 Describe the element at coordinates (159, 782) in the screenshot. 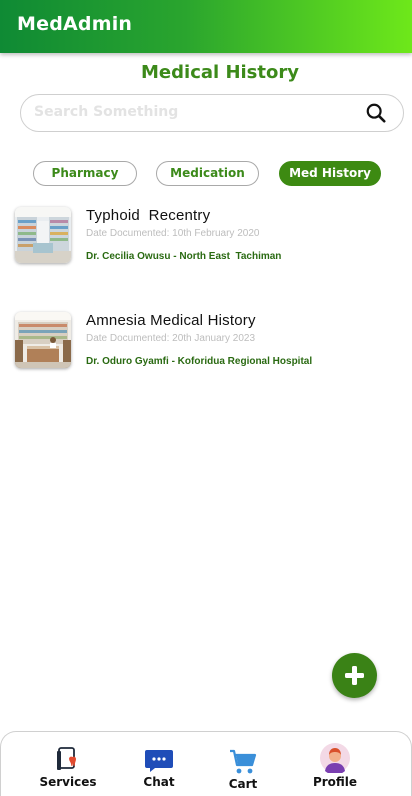

I see `nav-label: Chat` at that location.